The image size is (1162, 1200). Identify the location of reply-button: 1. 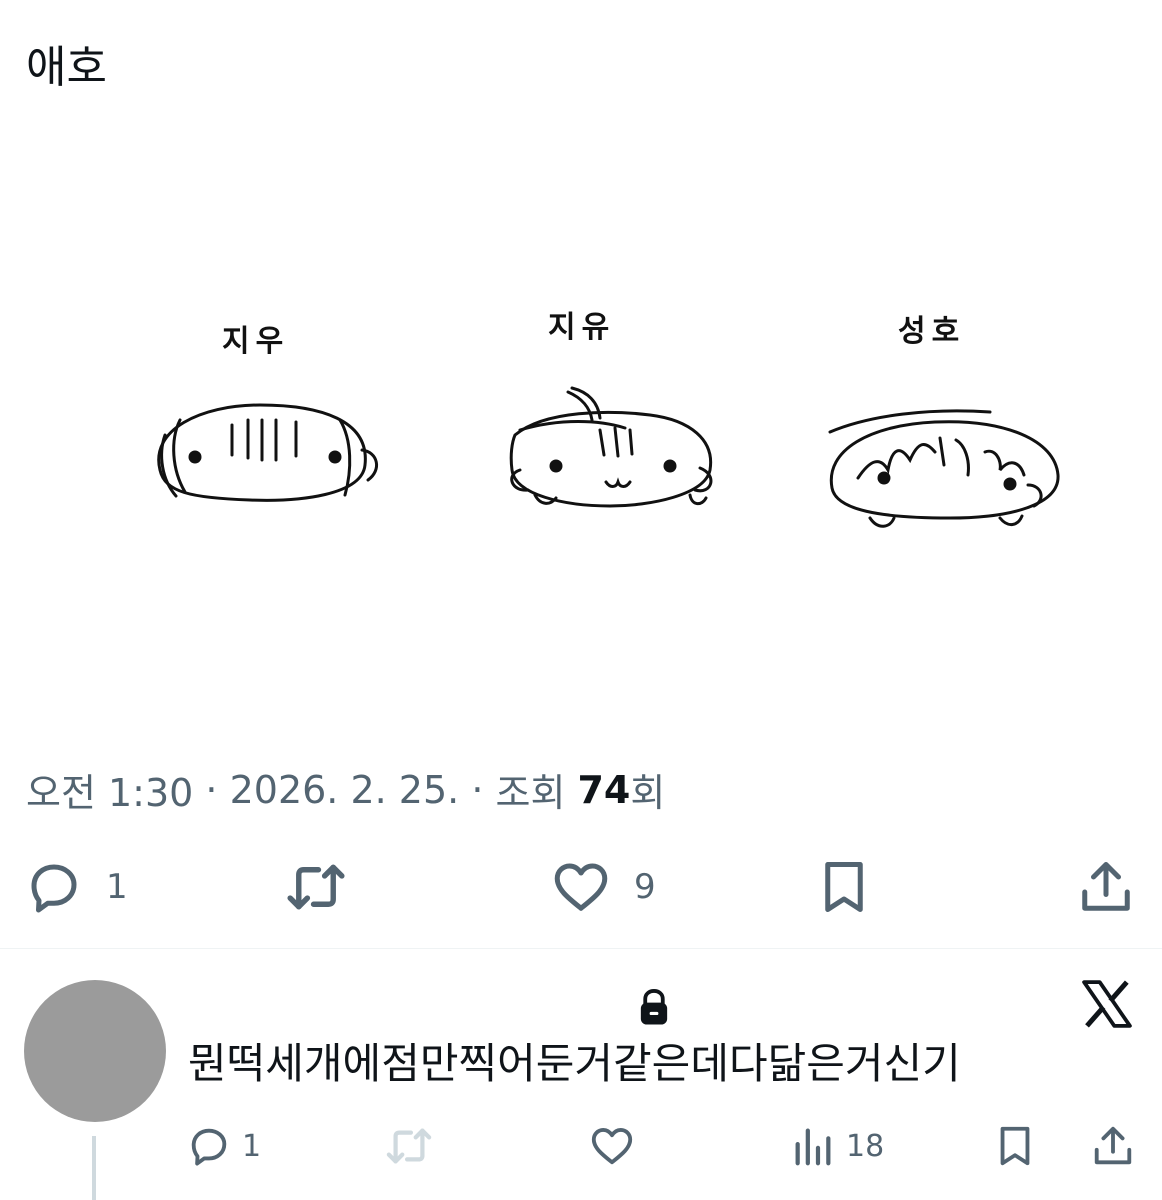
(76, 887).